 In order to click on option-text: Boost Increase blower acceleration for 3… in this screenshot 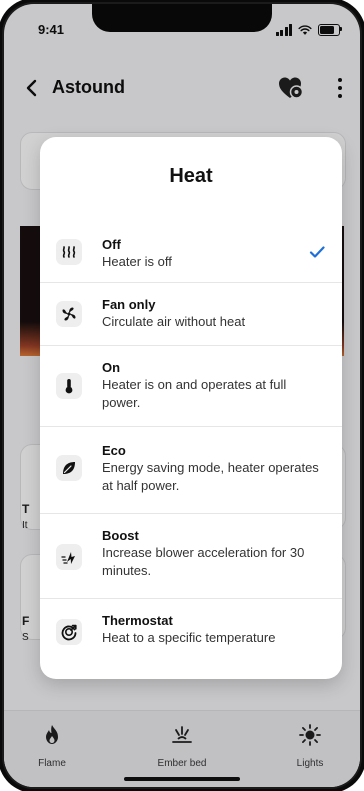, I will do `click(215, 554)`.